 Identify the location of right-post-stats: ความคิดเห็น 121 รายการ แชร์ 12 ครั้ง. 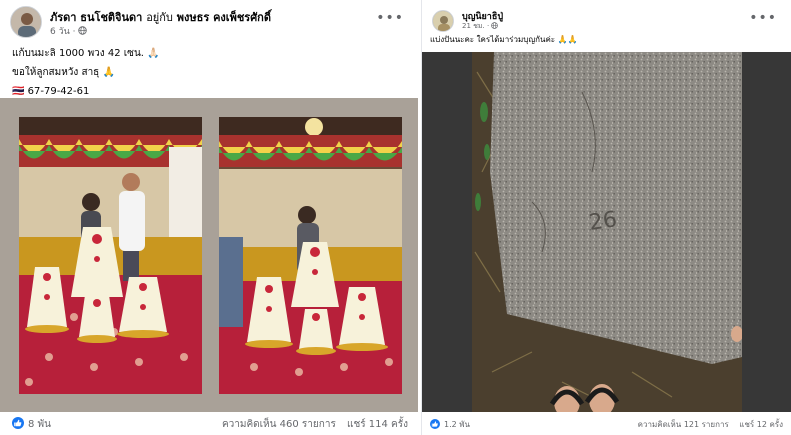
(706, 424).